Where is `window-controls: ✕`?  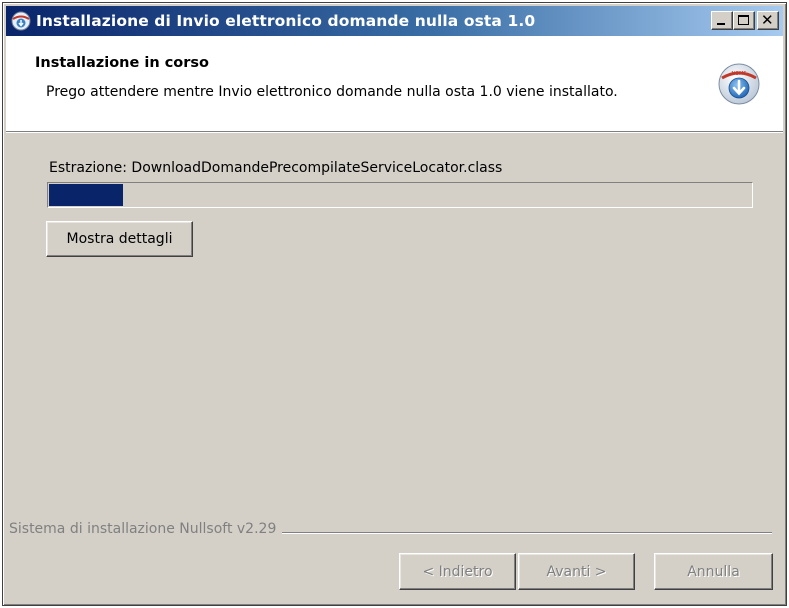
window-controls: ✕ is located at coordinates (745, 20).